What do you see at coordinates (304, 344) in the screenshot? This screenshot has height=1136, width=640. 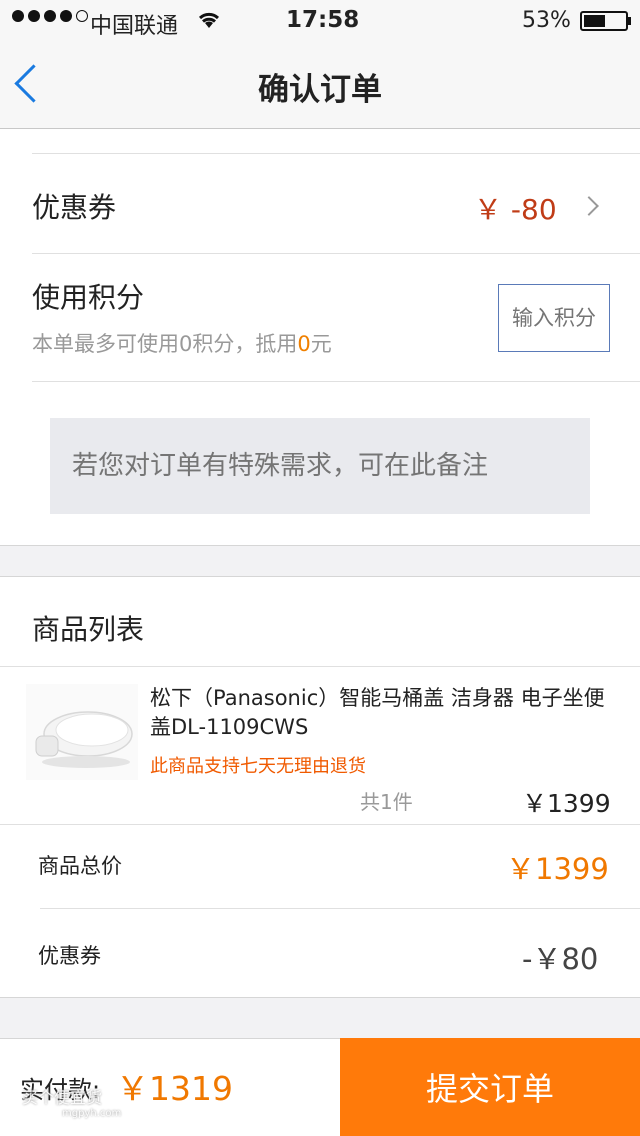 I see `points-desc-amount: 0` at bounding box center [304, 344].